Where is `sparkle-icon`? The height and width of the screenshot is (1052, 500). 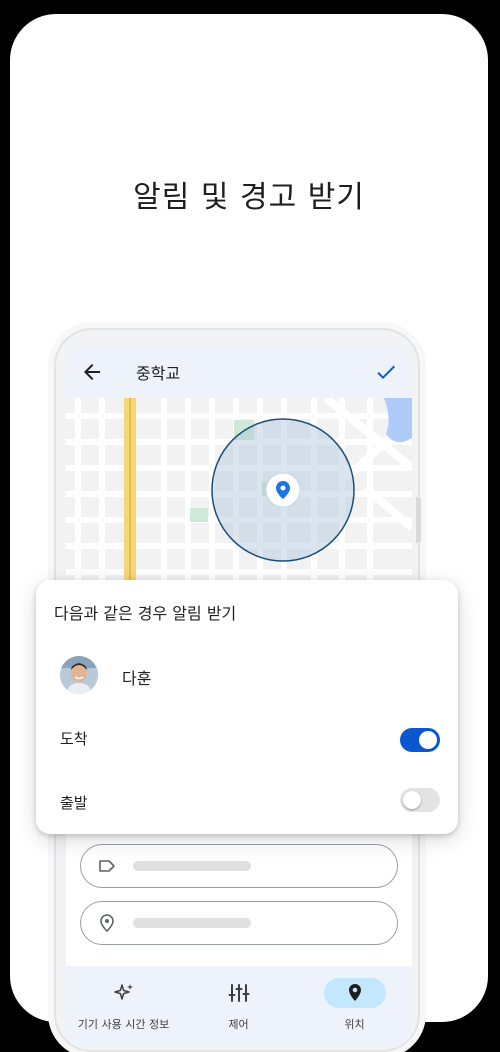
sparkle-icon is located at coordinates (123, 992).